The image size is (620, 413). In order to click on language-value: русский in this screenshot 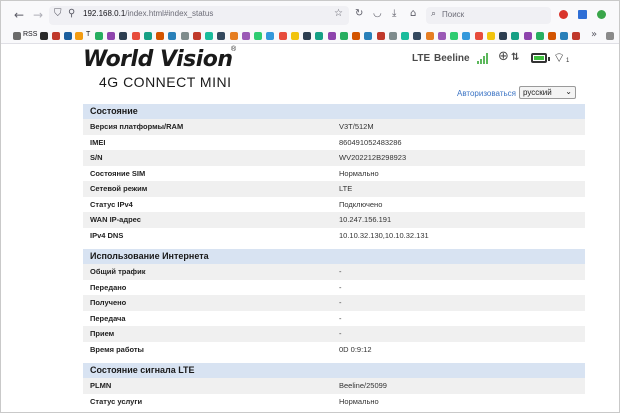, I will do `click(537, 92)`.